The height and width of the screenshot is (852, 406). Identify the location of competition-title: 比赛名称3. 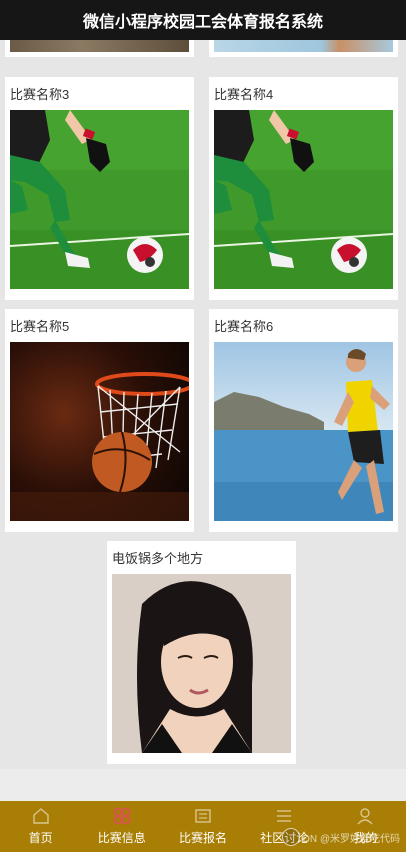
(40, 94).